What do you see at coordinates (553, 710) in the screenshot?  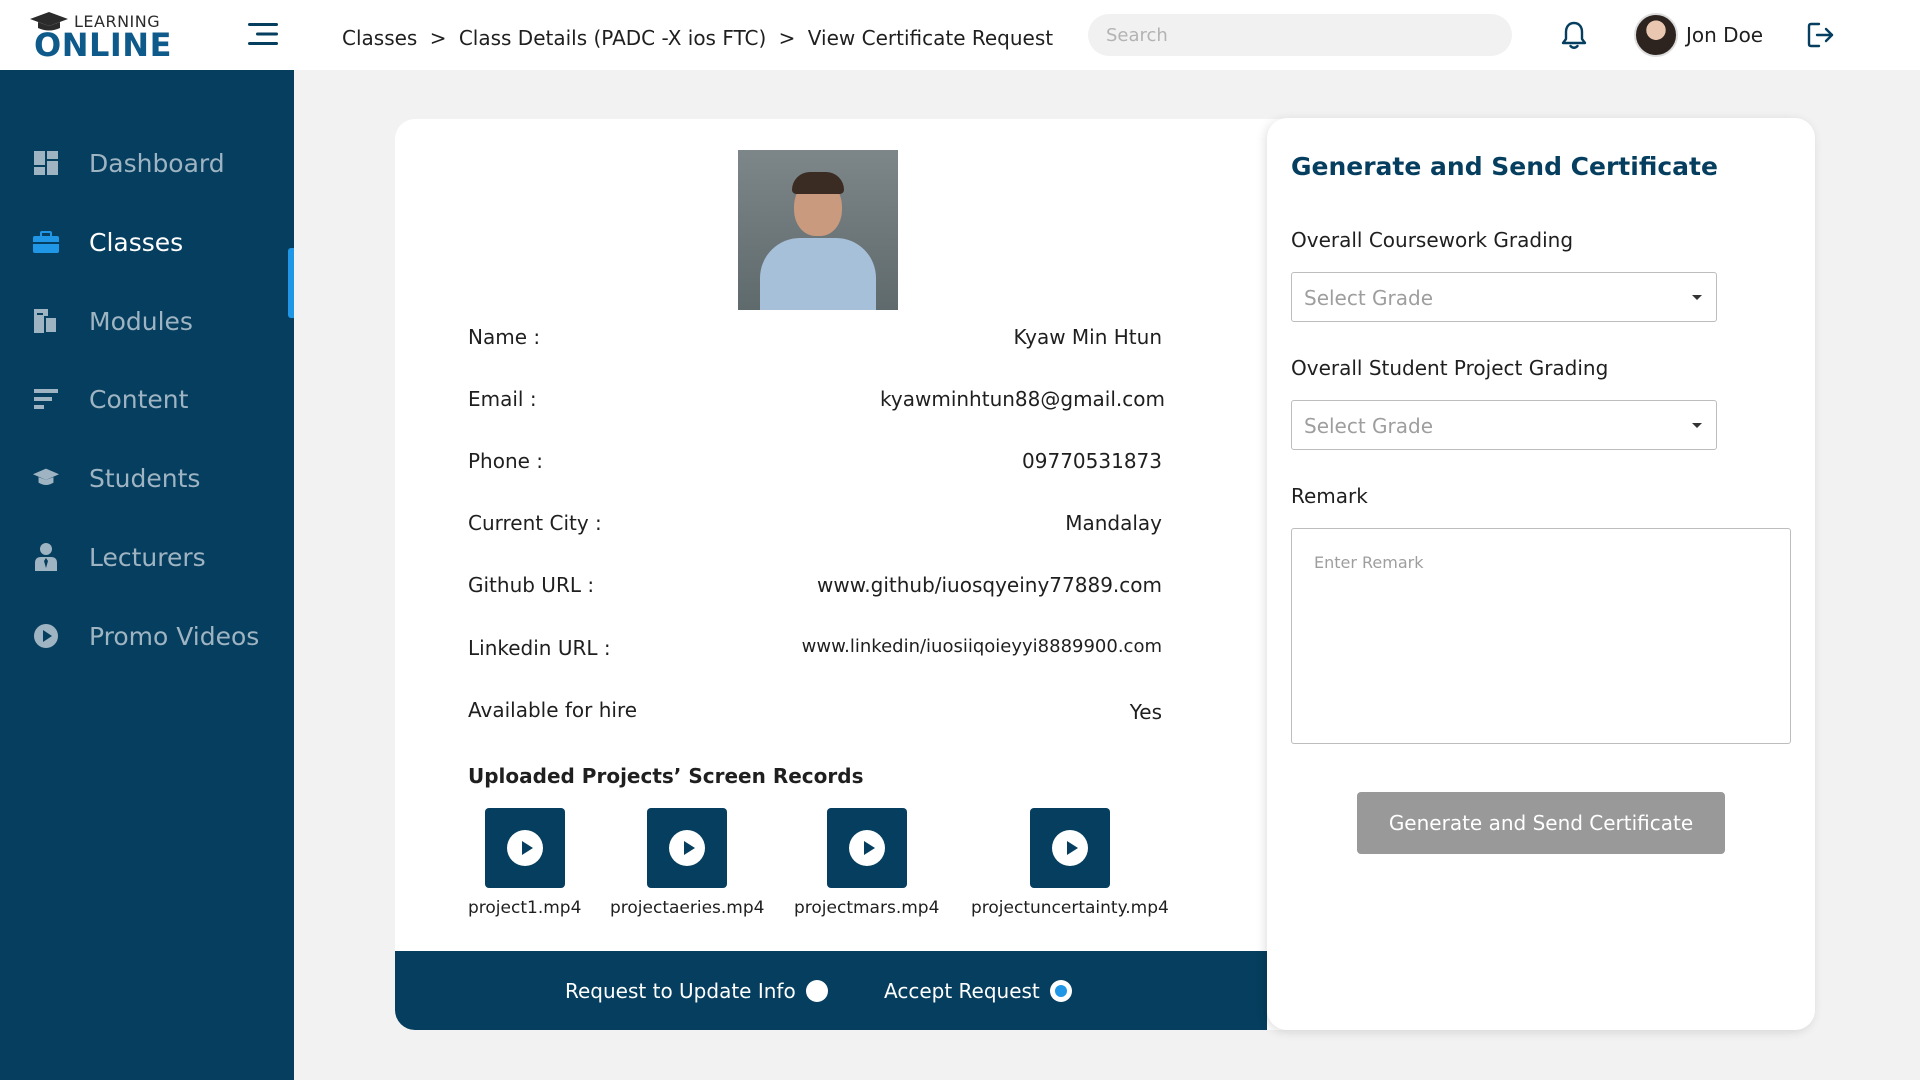 I see `field-label: Available for hire` at bounding box center [553, 710].